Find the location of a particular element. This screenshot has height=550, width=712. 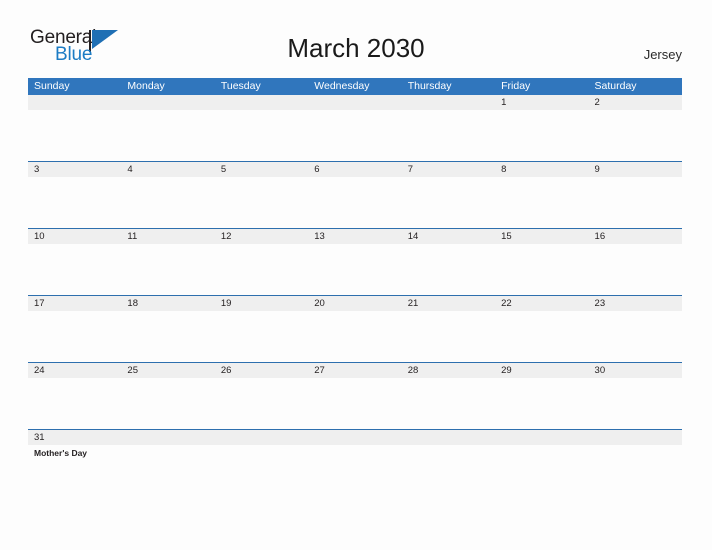

calendar-event: Mother's Day is located at coordinates (61, 453).